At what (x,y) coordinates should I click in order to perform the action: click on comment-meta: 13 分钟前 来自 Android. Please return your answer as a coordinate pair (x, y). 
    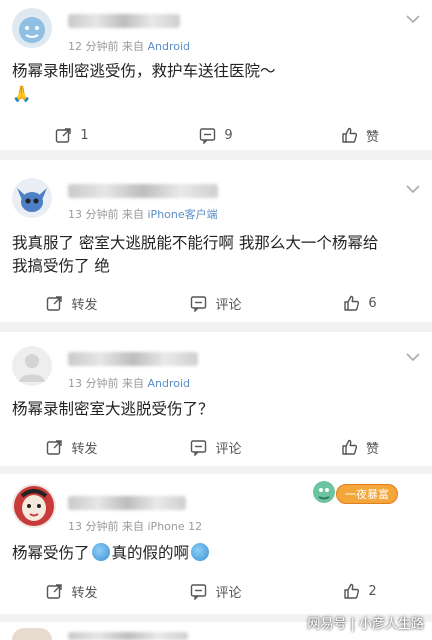
    Looking at the image, I should click on (129, 383).